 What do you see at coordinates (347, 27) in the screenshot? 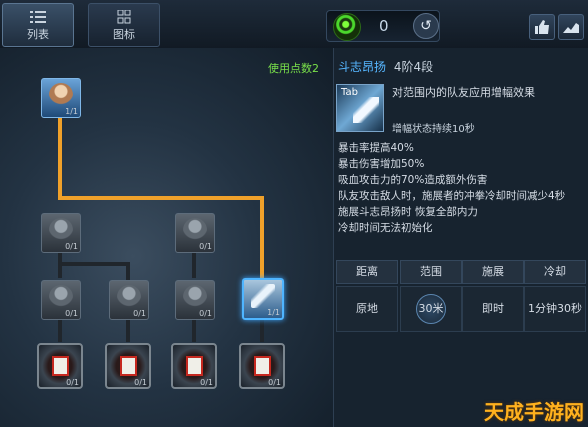
I see `green-gem-icon` at bounding box center [347, 27].